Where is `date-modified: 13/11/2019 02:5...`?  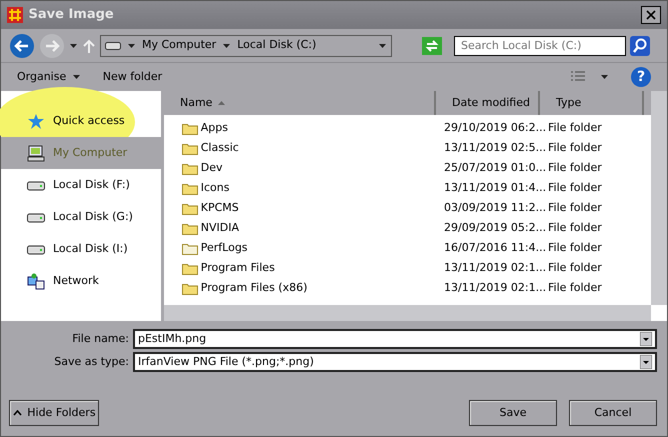
date-modified: 13/11/2019 02:5... is located at coordinates (495, 147).